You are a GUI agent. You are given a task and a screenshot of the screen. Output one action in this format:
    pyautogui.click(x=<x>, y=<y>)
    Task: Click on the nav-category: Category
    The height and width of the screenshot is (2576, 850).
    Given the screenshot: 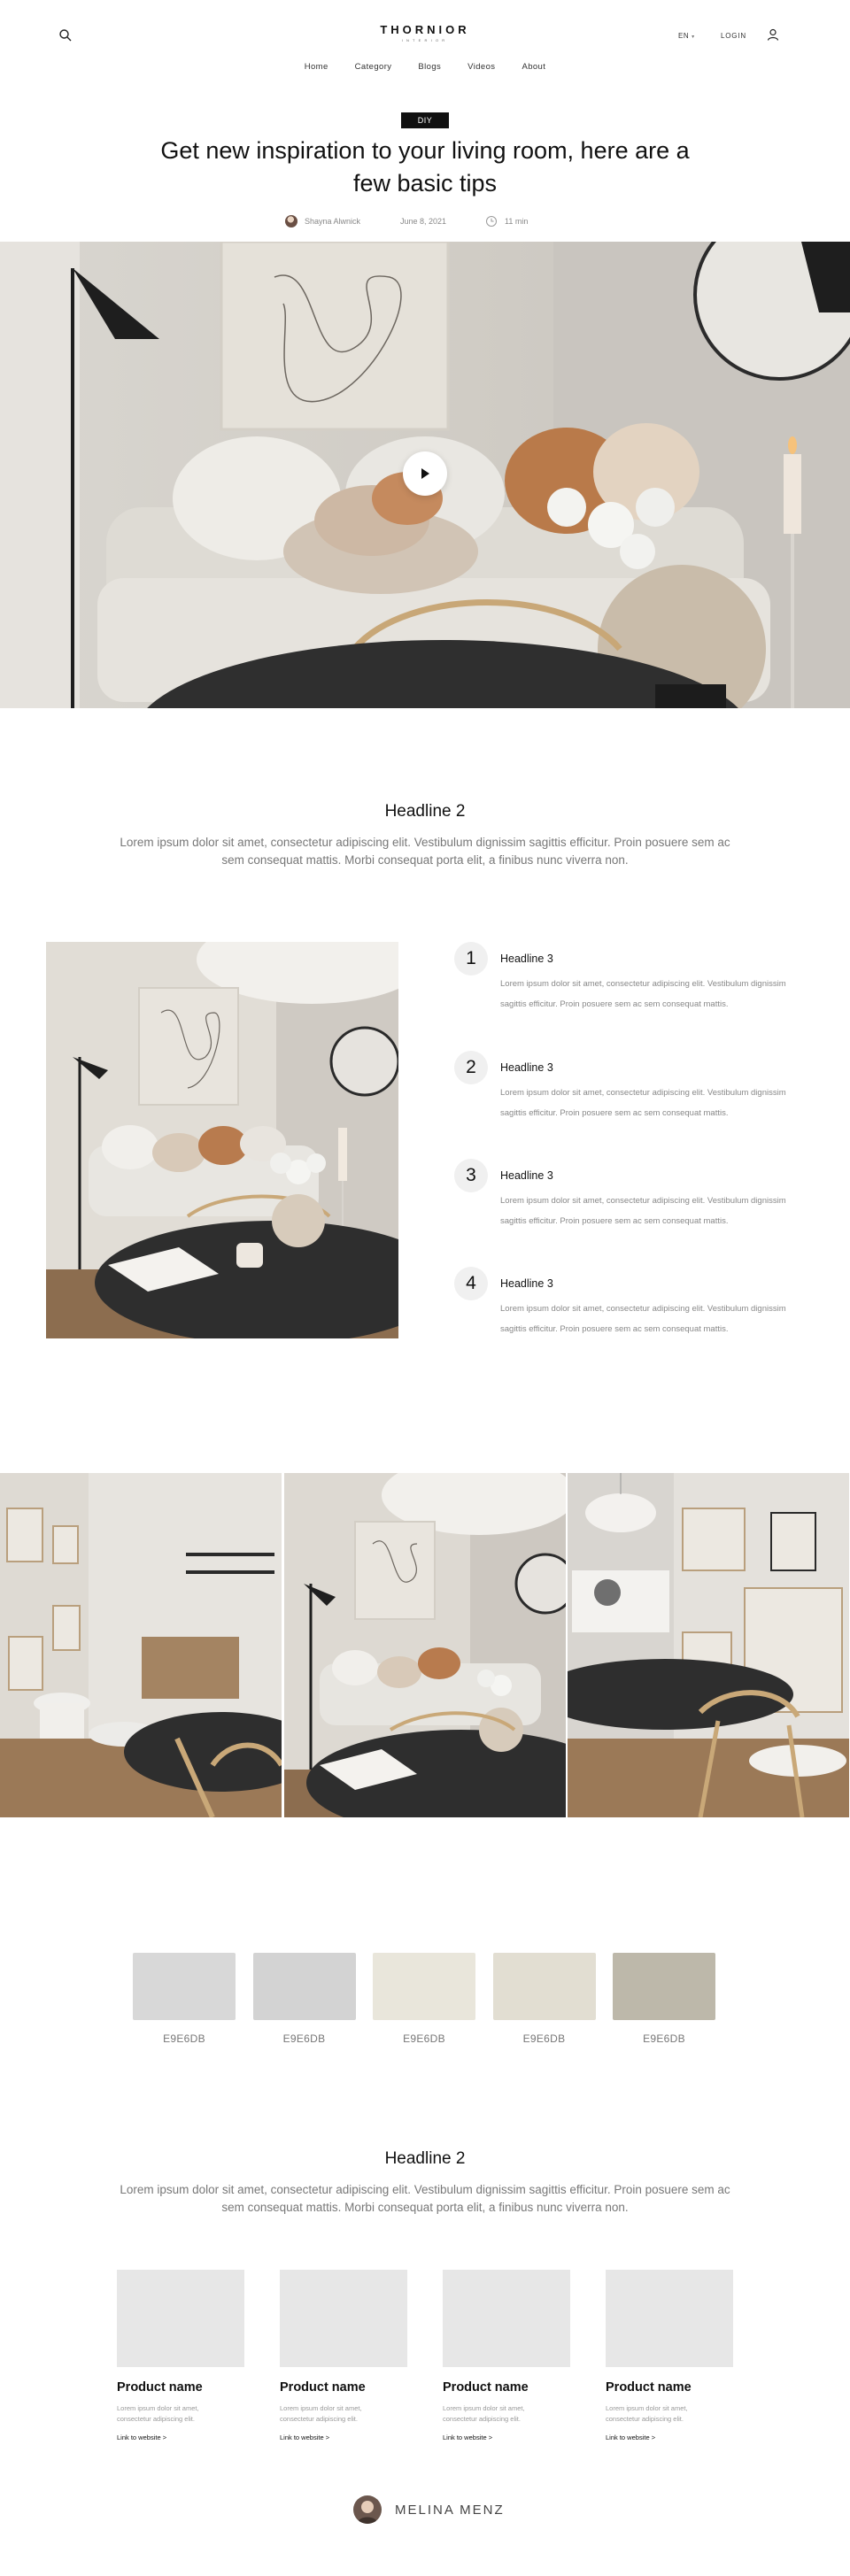 What is the action you would take?
    pyautogui.click(x=373, y=67)
    